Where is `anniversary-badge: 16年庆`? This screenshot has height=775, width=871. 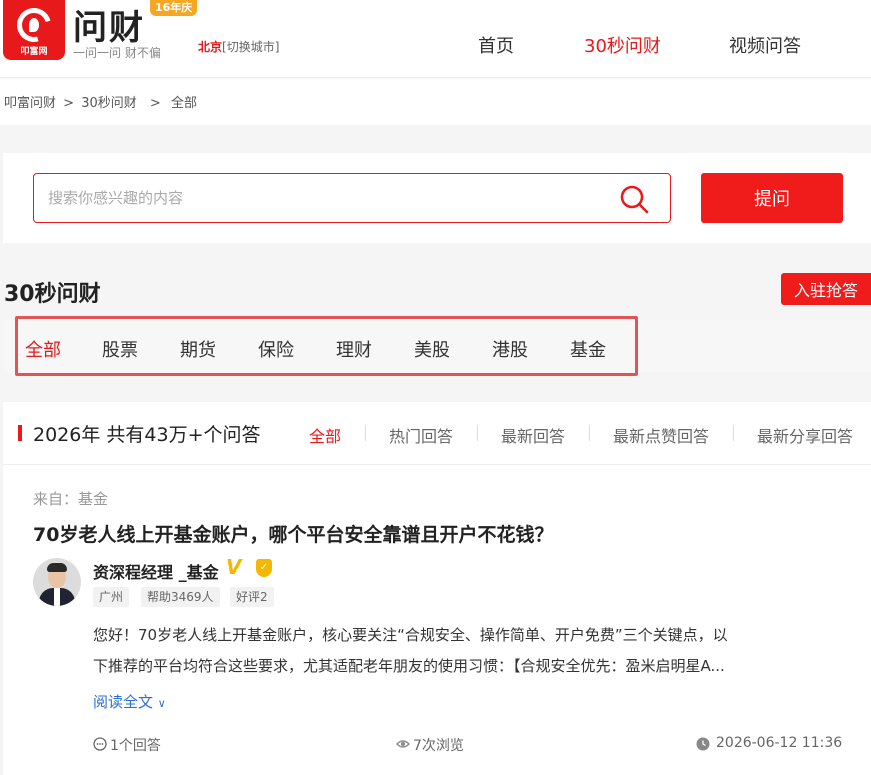
anniversary-badge: 16年庆 is located at coordinates (174, 8).